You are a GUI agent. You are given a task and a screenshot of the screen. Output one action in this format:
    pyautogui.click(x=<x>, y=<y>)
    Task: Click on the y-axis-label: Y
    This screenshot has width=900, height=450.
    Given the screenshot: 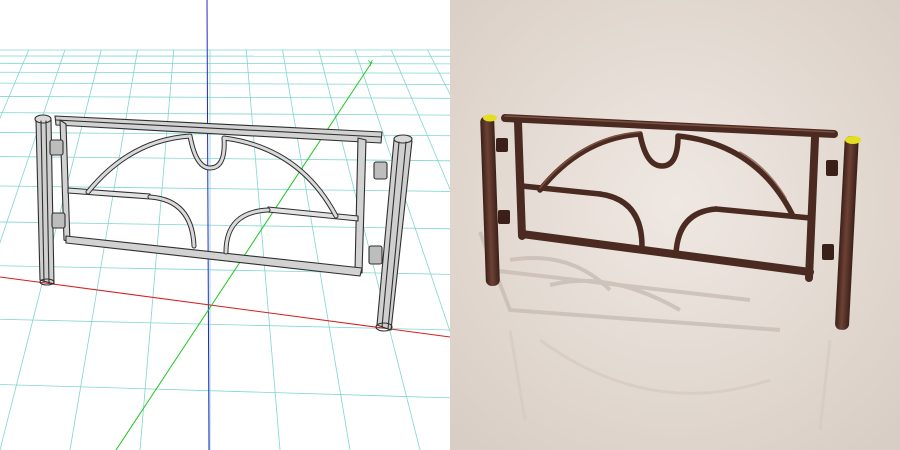 What is the action you would take?
    pyautogui.click(x=370, y=63)
    